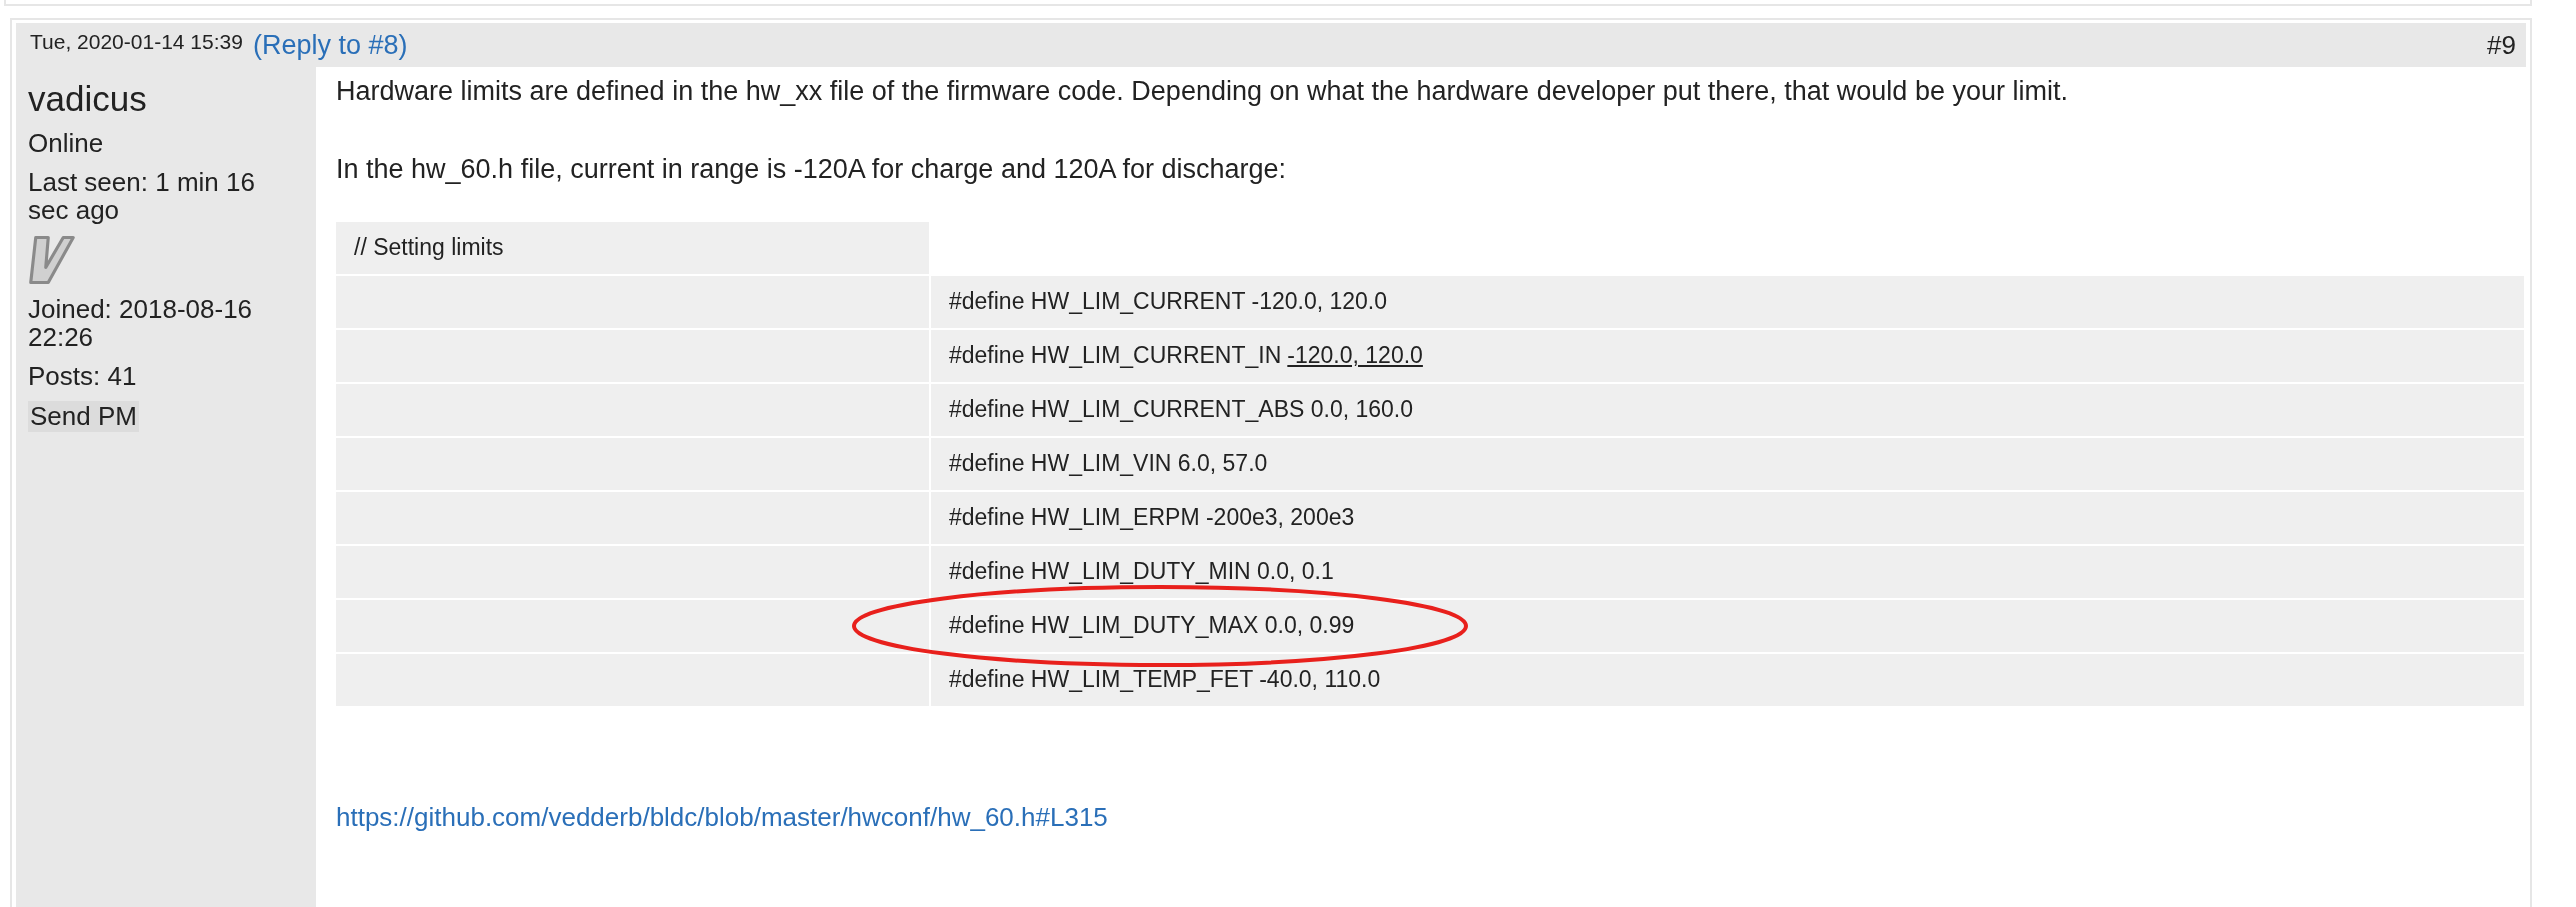 The width and height of the screenshot is (2576, 907). Describe the element at coordinates (141, 323) in the screenshot. I see `joined-date: Joined: 2018-08-16 22:26` at that location.